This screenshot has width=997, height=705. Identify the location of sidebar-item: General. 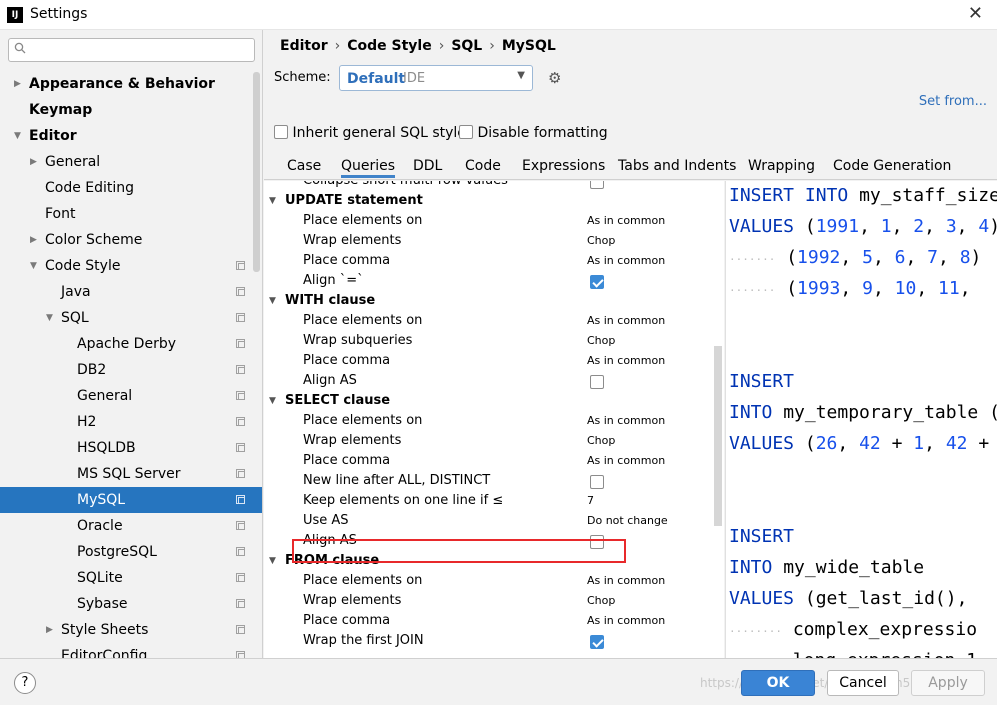
(131, 396).